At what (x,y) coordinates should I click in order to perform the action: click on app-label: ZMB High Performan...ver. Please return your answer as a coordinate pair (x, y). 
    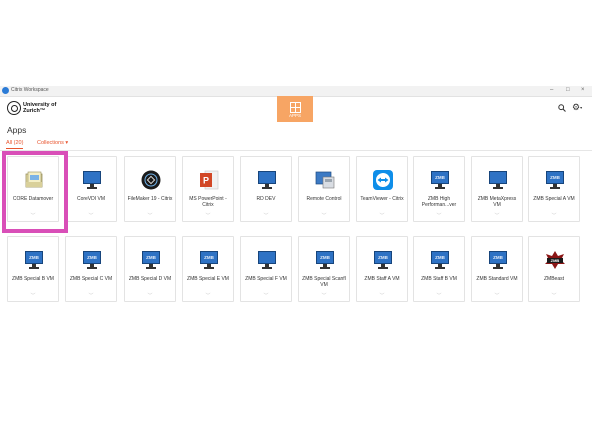
    Looking at the image, I should click on (439, 202).